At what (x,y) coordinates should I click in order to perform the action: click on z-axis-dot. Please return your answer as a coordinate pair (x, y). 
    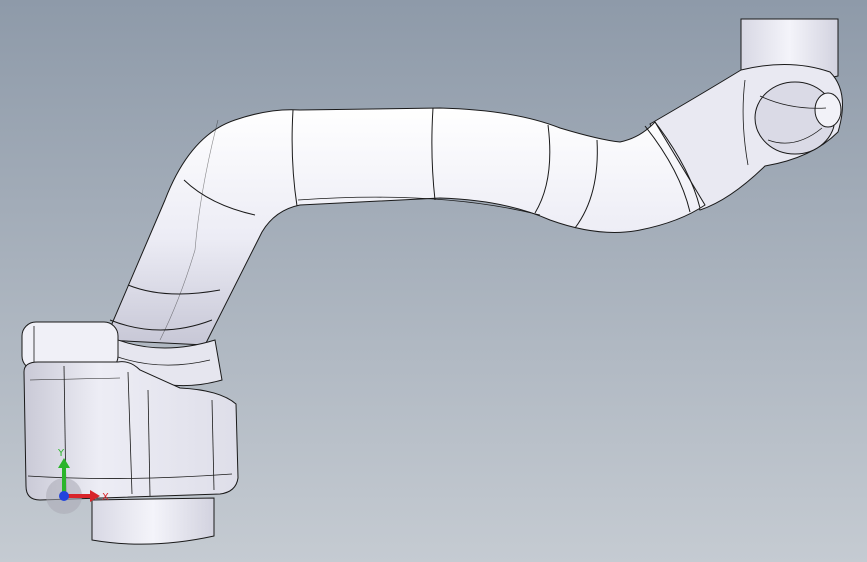
    Looking at the image, I should click on (64, 496).